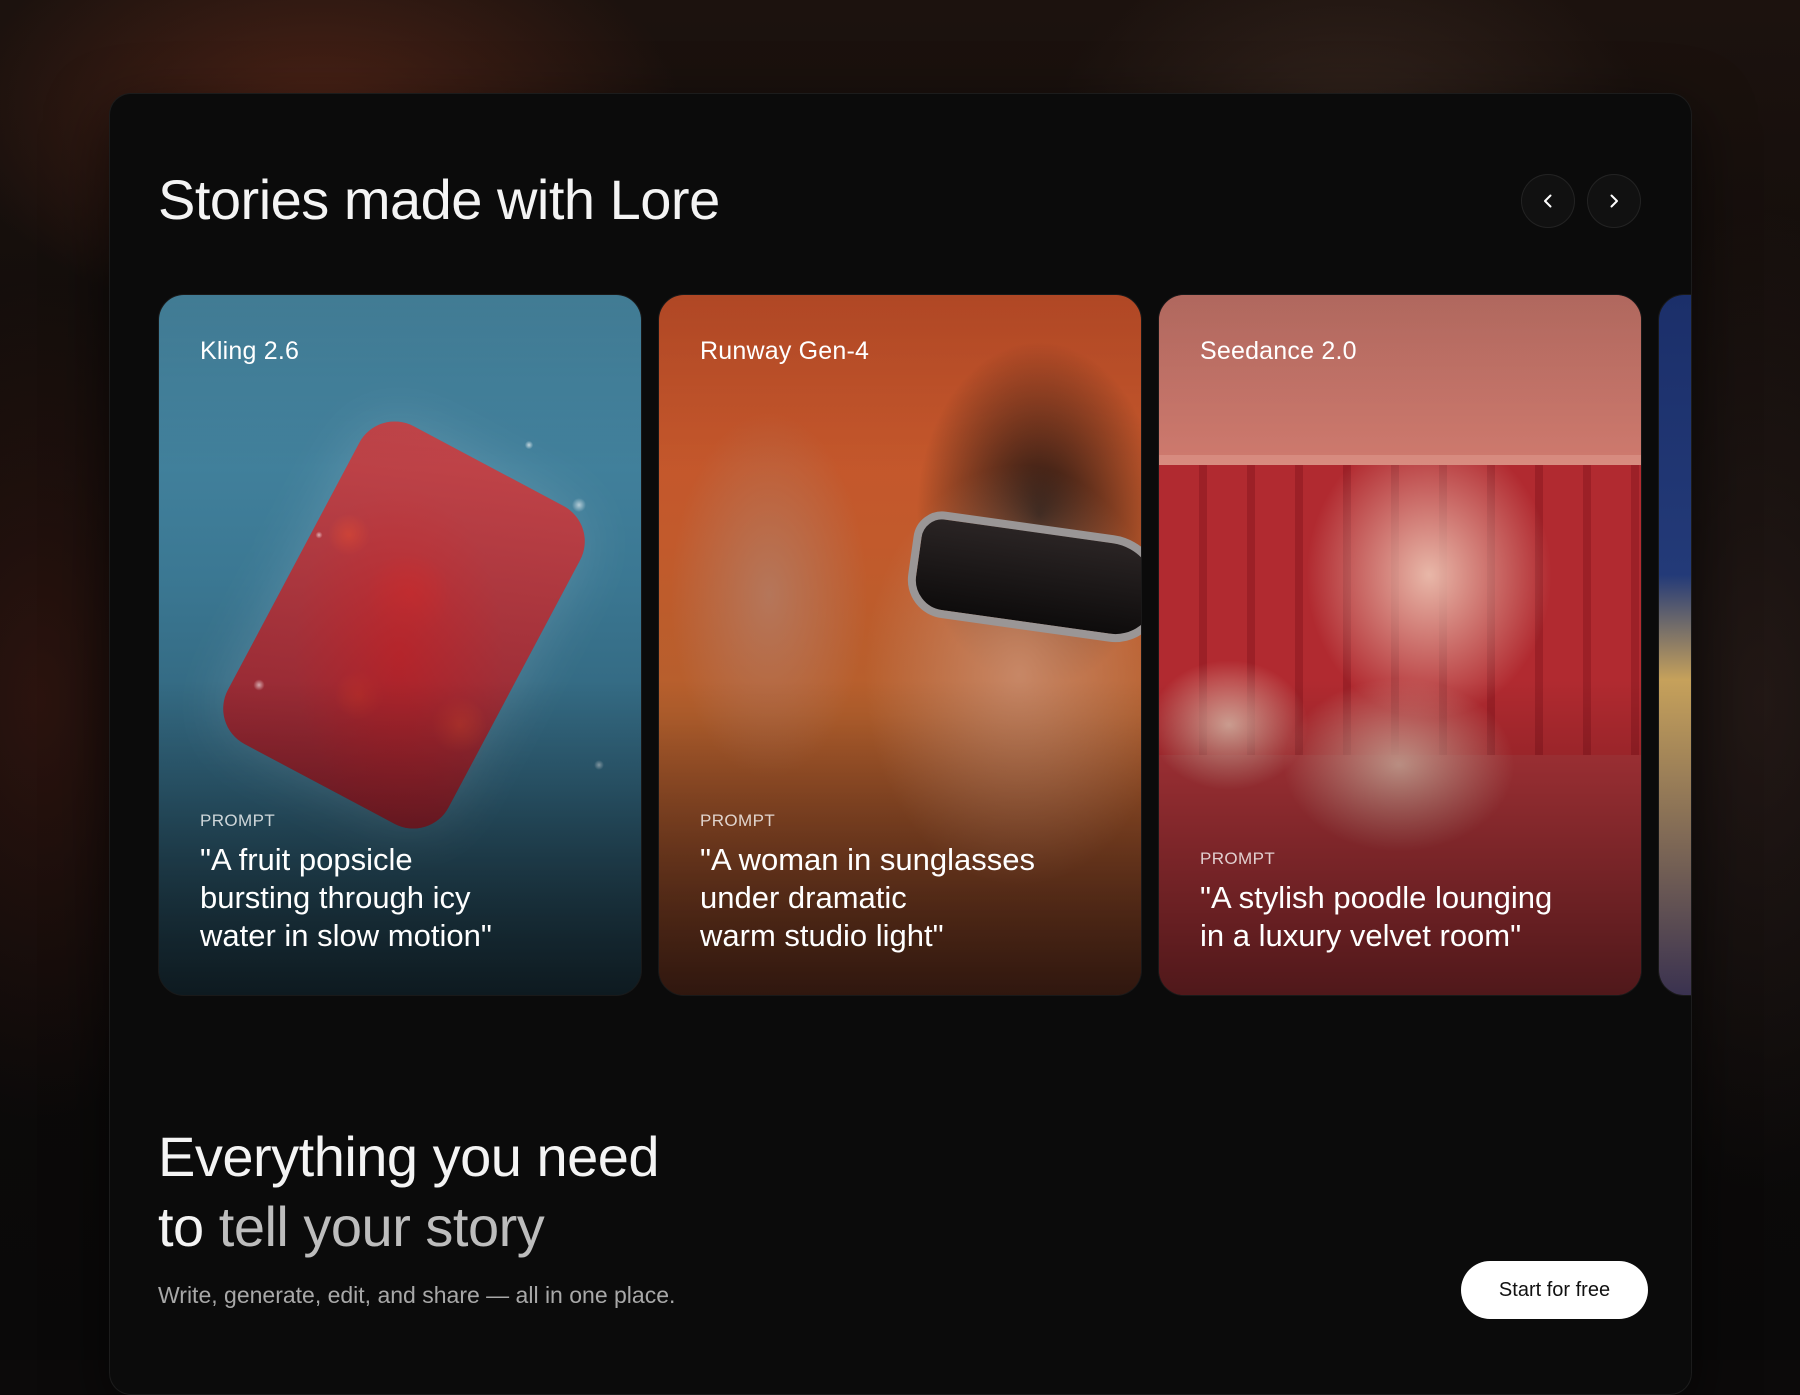 Image resolution: width=1800 pixels, height=1395 pixels. Describe the element at coordinates (188, 1226) in the screenshot. I see `headline-to: to` at that location.